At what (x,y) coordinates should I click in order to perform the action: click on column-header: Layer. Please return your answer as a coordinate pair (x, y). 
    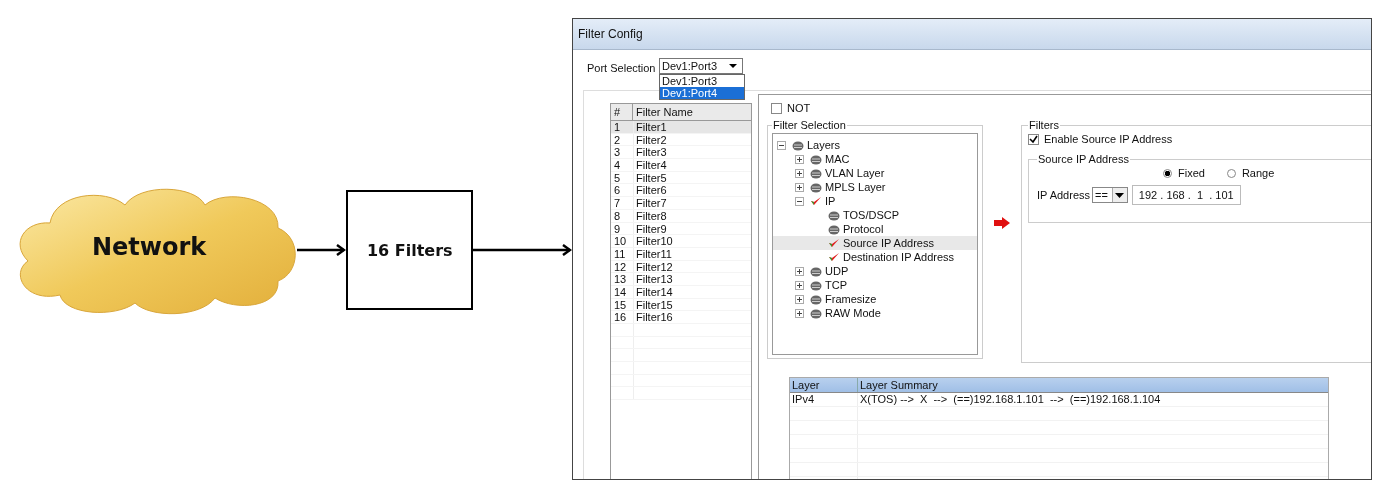
    Looking at the image, I should click on (824, 385).